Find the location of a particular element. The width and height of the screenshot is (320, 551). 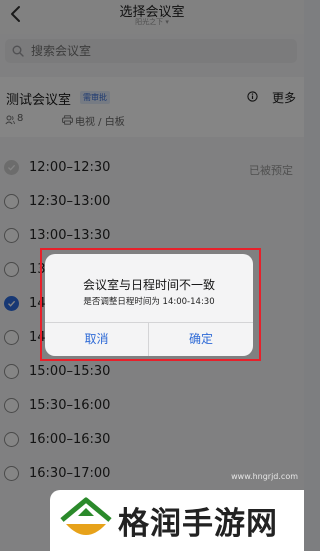

highlight-frame is located at coordinates (150, 304).